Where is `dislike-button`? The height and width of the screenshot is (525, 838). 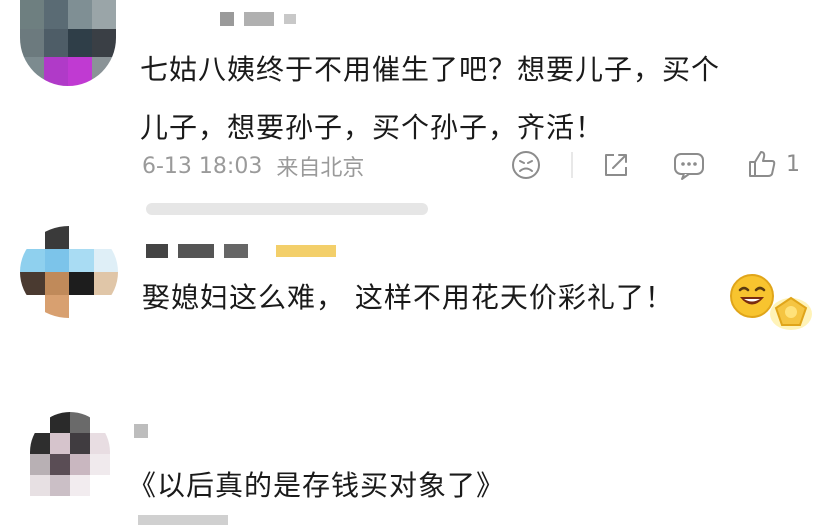
dislike-button is located at coordinates (526, 165).